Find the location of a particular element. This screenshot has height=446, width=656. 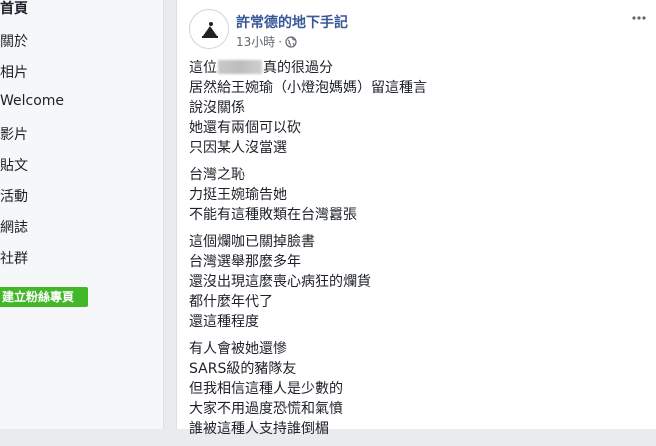

post-line: 居然給王婉瑜（小燈泡媽媽）留這種言 is located at coordinates (308, 88).